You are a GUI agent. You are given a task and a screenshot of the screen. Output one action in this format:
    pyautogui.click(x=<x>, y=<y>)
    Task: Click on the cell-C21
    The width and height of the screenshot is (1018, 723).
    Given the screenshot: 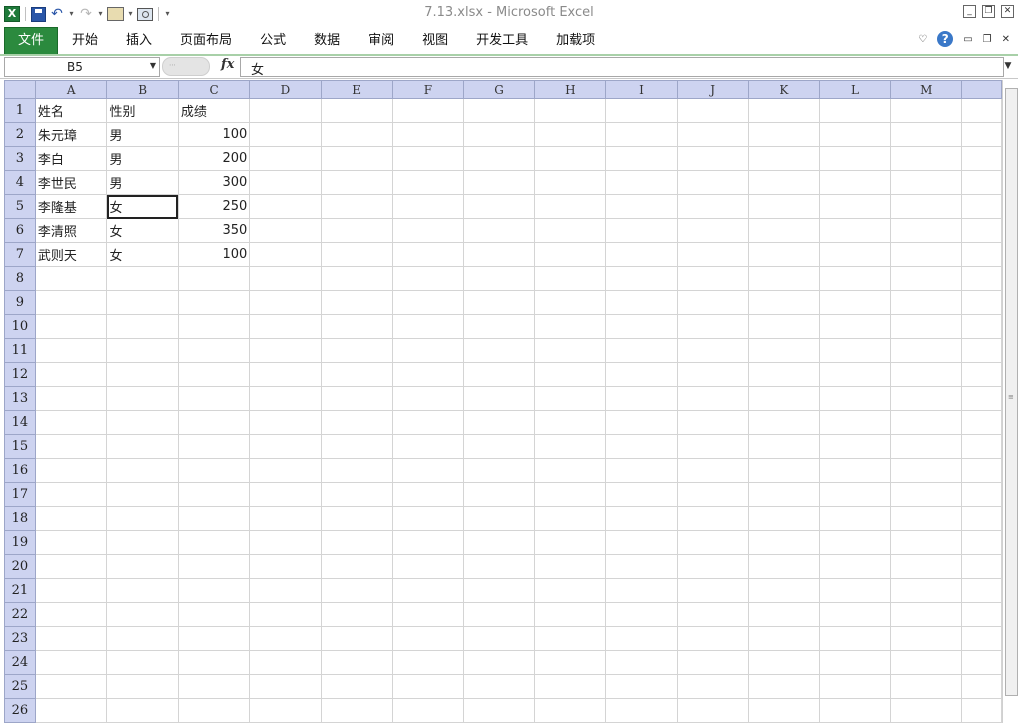 What is the action you would take?
    pyautogui.click(x=214, y=590)
    